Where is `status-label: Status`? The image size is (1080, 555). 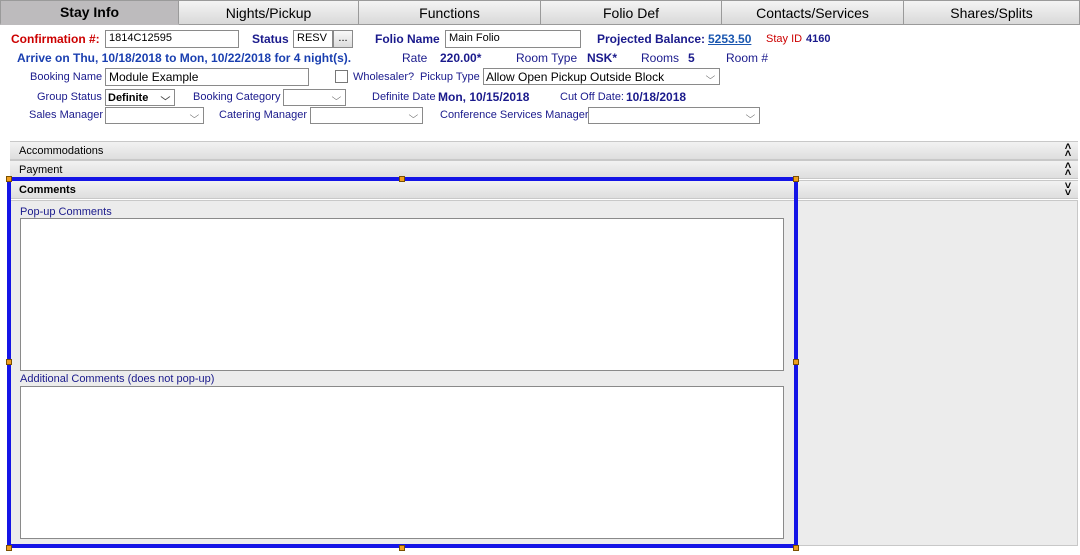 status-label: Status is located at coordinates (270, 39).